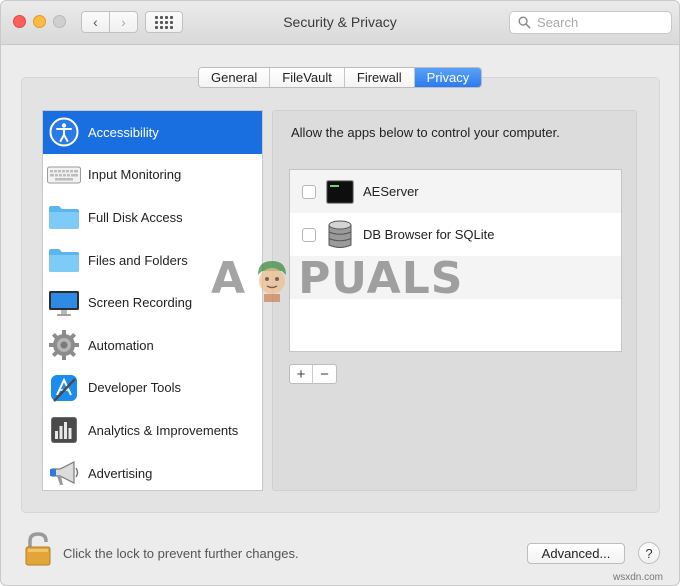  Describe the element at coordinates (340, 23) in the screenshot. I see `title-bar: ‹ › Security & Privacy` at that location.